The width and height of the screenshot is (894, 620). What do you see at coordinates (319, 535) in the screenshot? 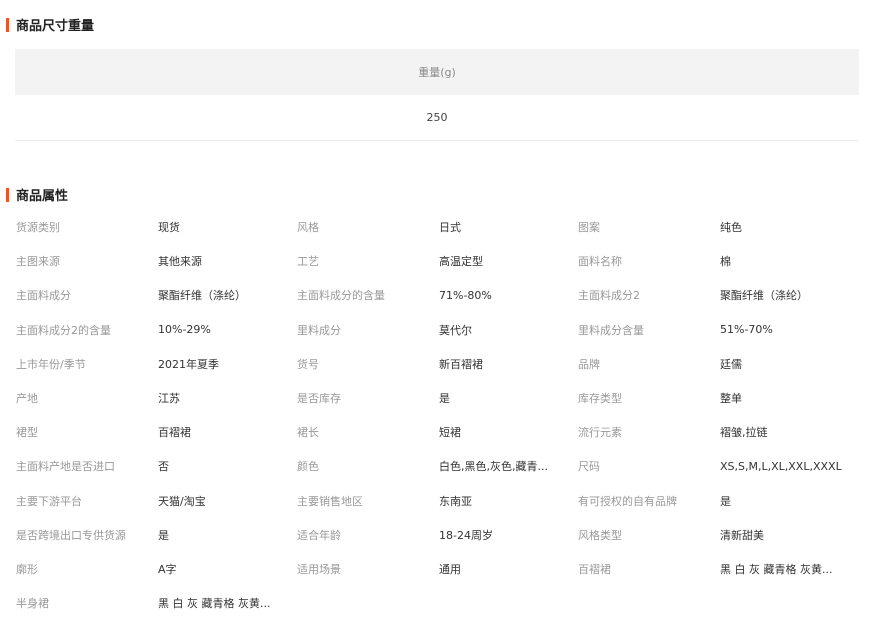
I see `attribute-label: 适合年龄` at bounding box center [319, 535].